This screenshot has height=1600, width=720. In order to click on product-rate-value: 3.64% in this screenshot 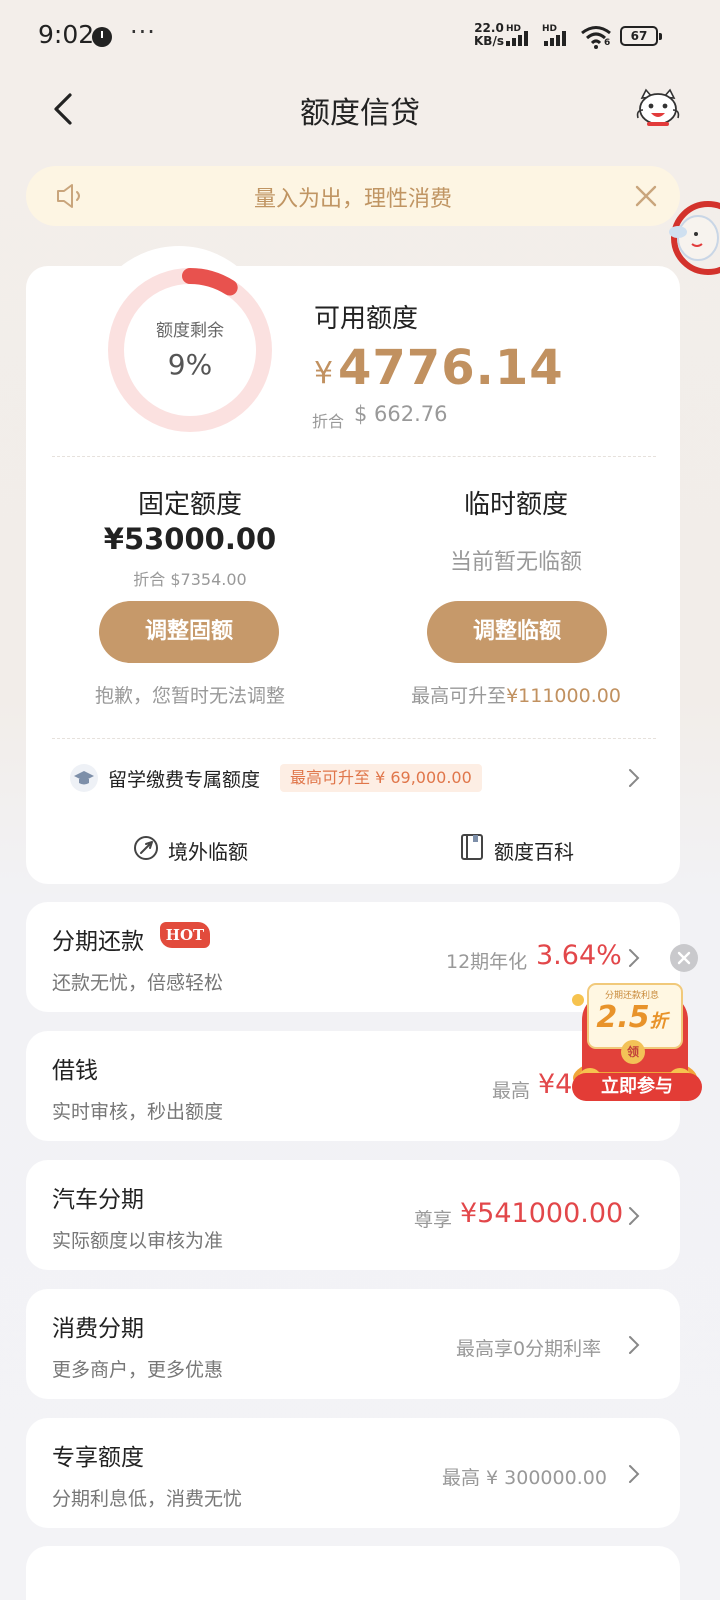, I will do `click(579, 955)`.